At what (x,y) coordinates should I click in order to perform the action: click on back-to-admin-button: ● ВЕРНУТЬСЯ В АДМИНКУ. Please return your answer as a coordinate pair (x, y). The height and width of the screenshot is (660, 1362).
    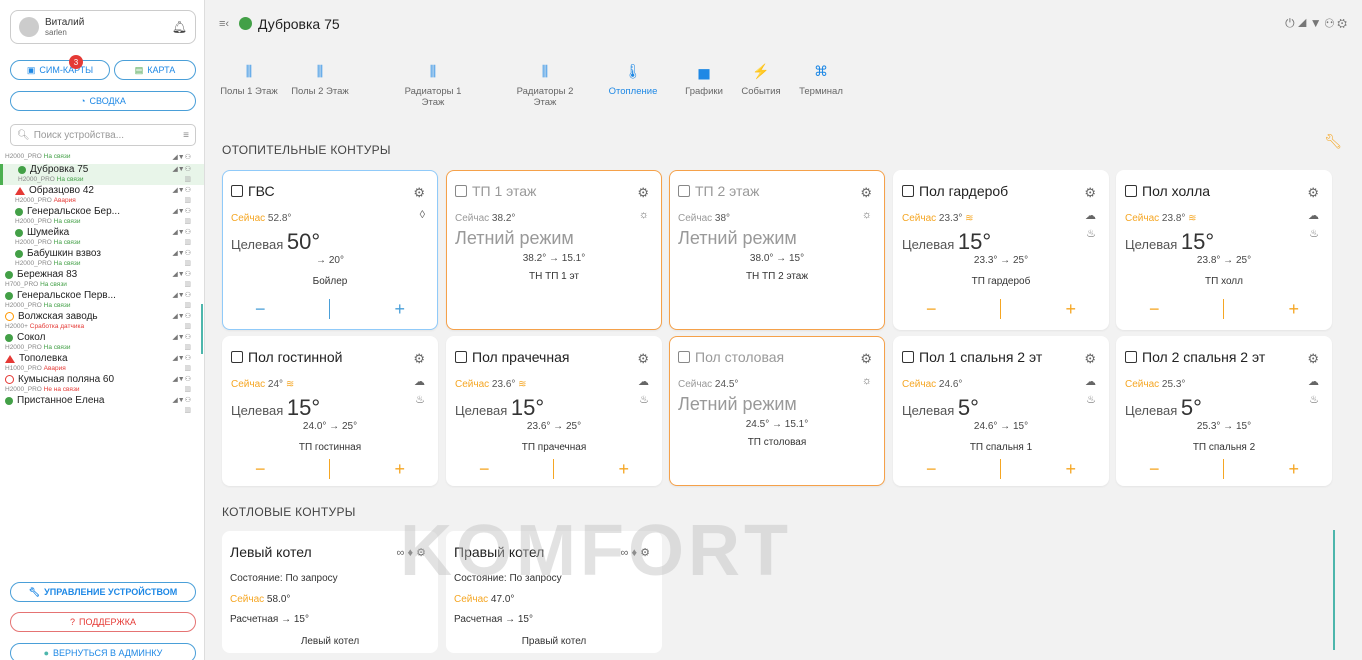
    Looking at the image, I should click on (103, 651).